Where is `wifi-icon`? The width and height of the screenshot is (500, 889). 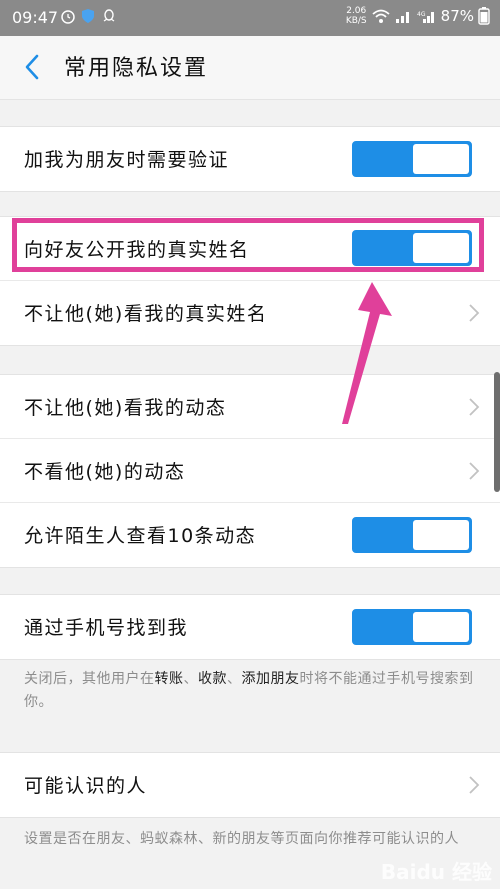 wifi-icon is located at coordinates (381, 16).